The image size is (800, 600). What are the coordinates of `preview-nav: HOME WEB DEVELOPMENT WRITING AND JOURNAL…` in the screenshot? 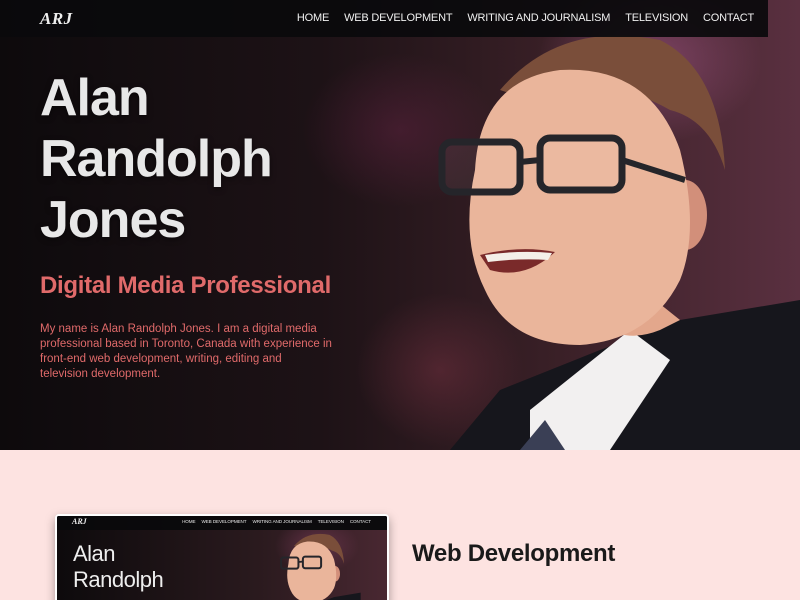 It's located at (276, 521).